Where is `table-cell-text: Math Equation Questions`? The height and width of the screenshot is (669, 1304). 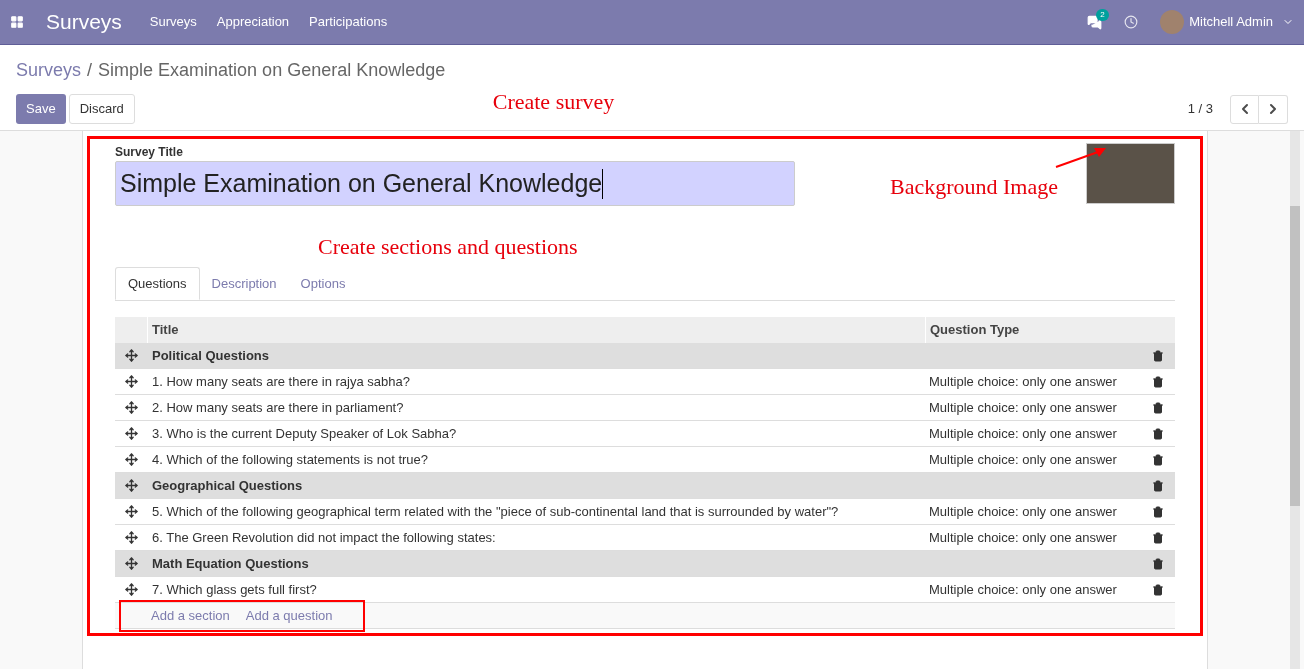
table-cell-text: Math Equation Questions is located at coordinates (230, 563).